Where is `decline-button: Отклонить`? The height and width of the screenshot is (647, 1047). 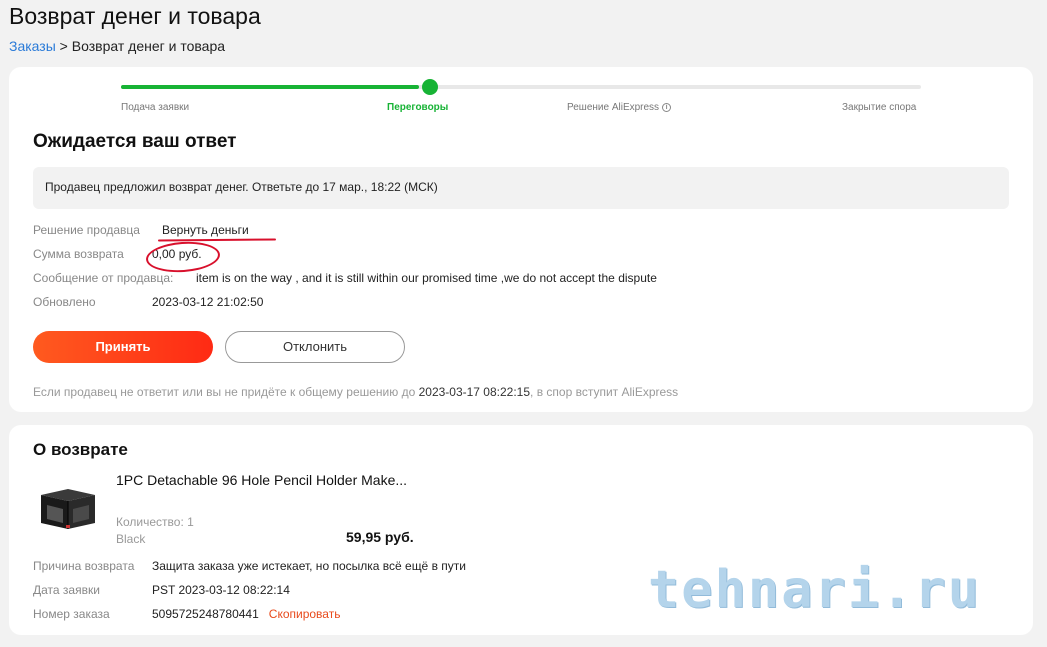
decline-button: Отклонить is located at coordinates (315, 347).